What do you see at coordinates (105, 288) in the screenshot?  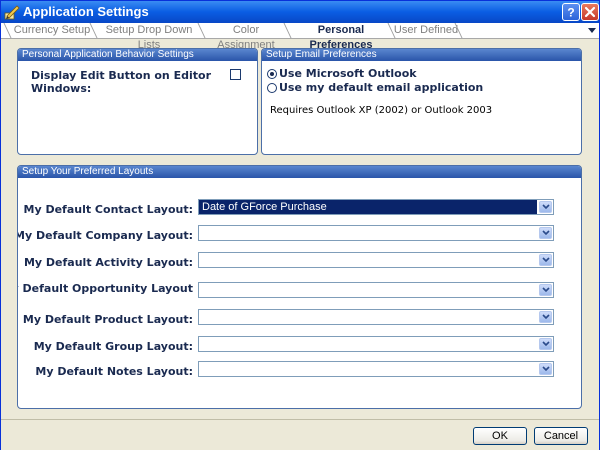 I see `opportunity-layout-label: My Default Opportunity Layout` at bounding box center [105, 288].